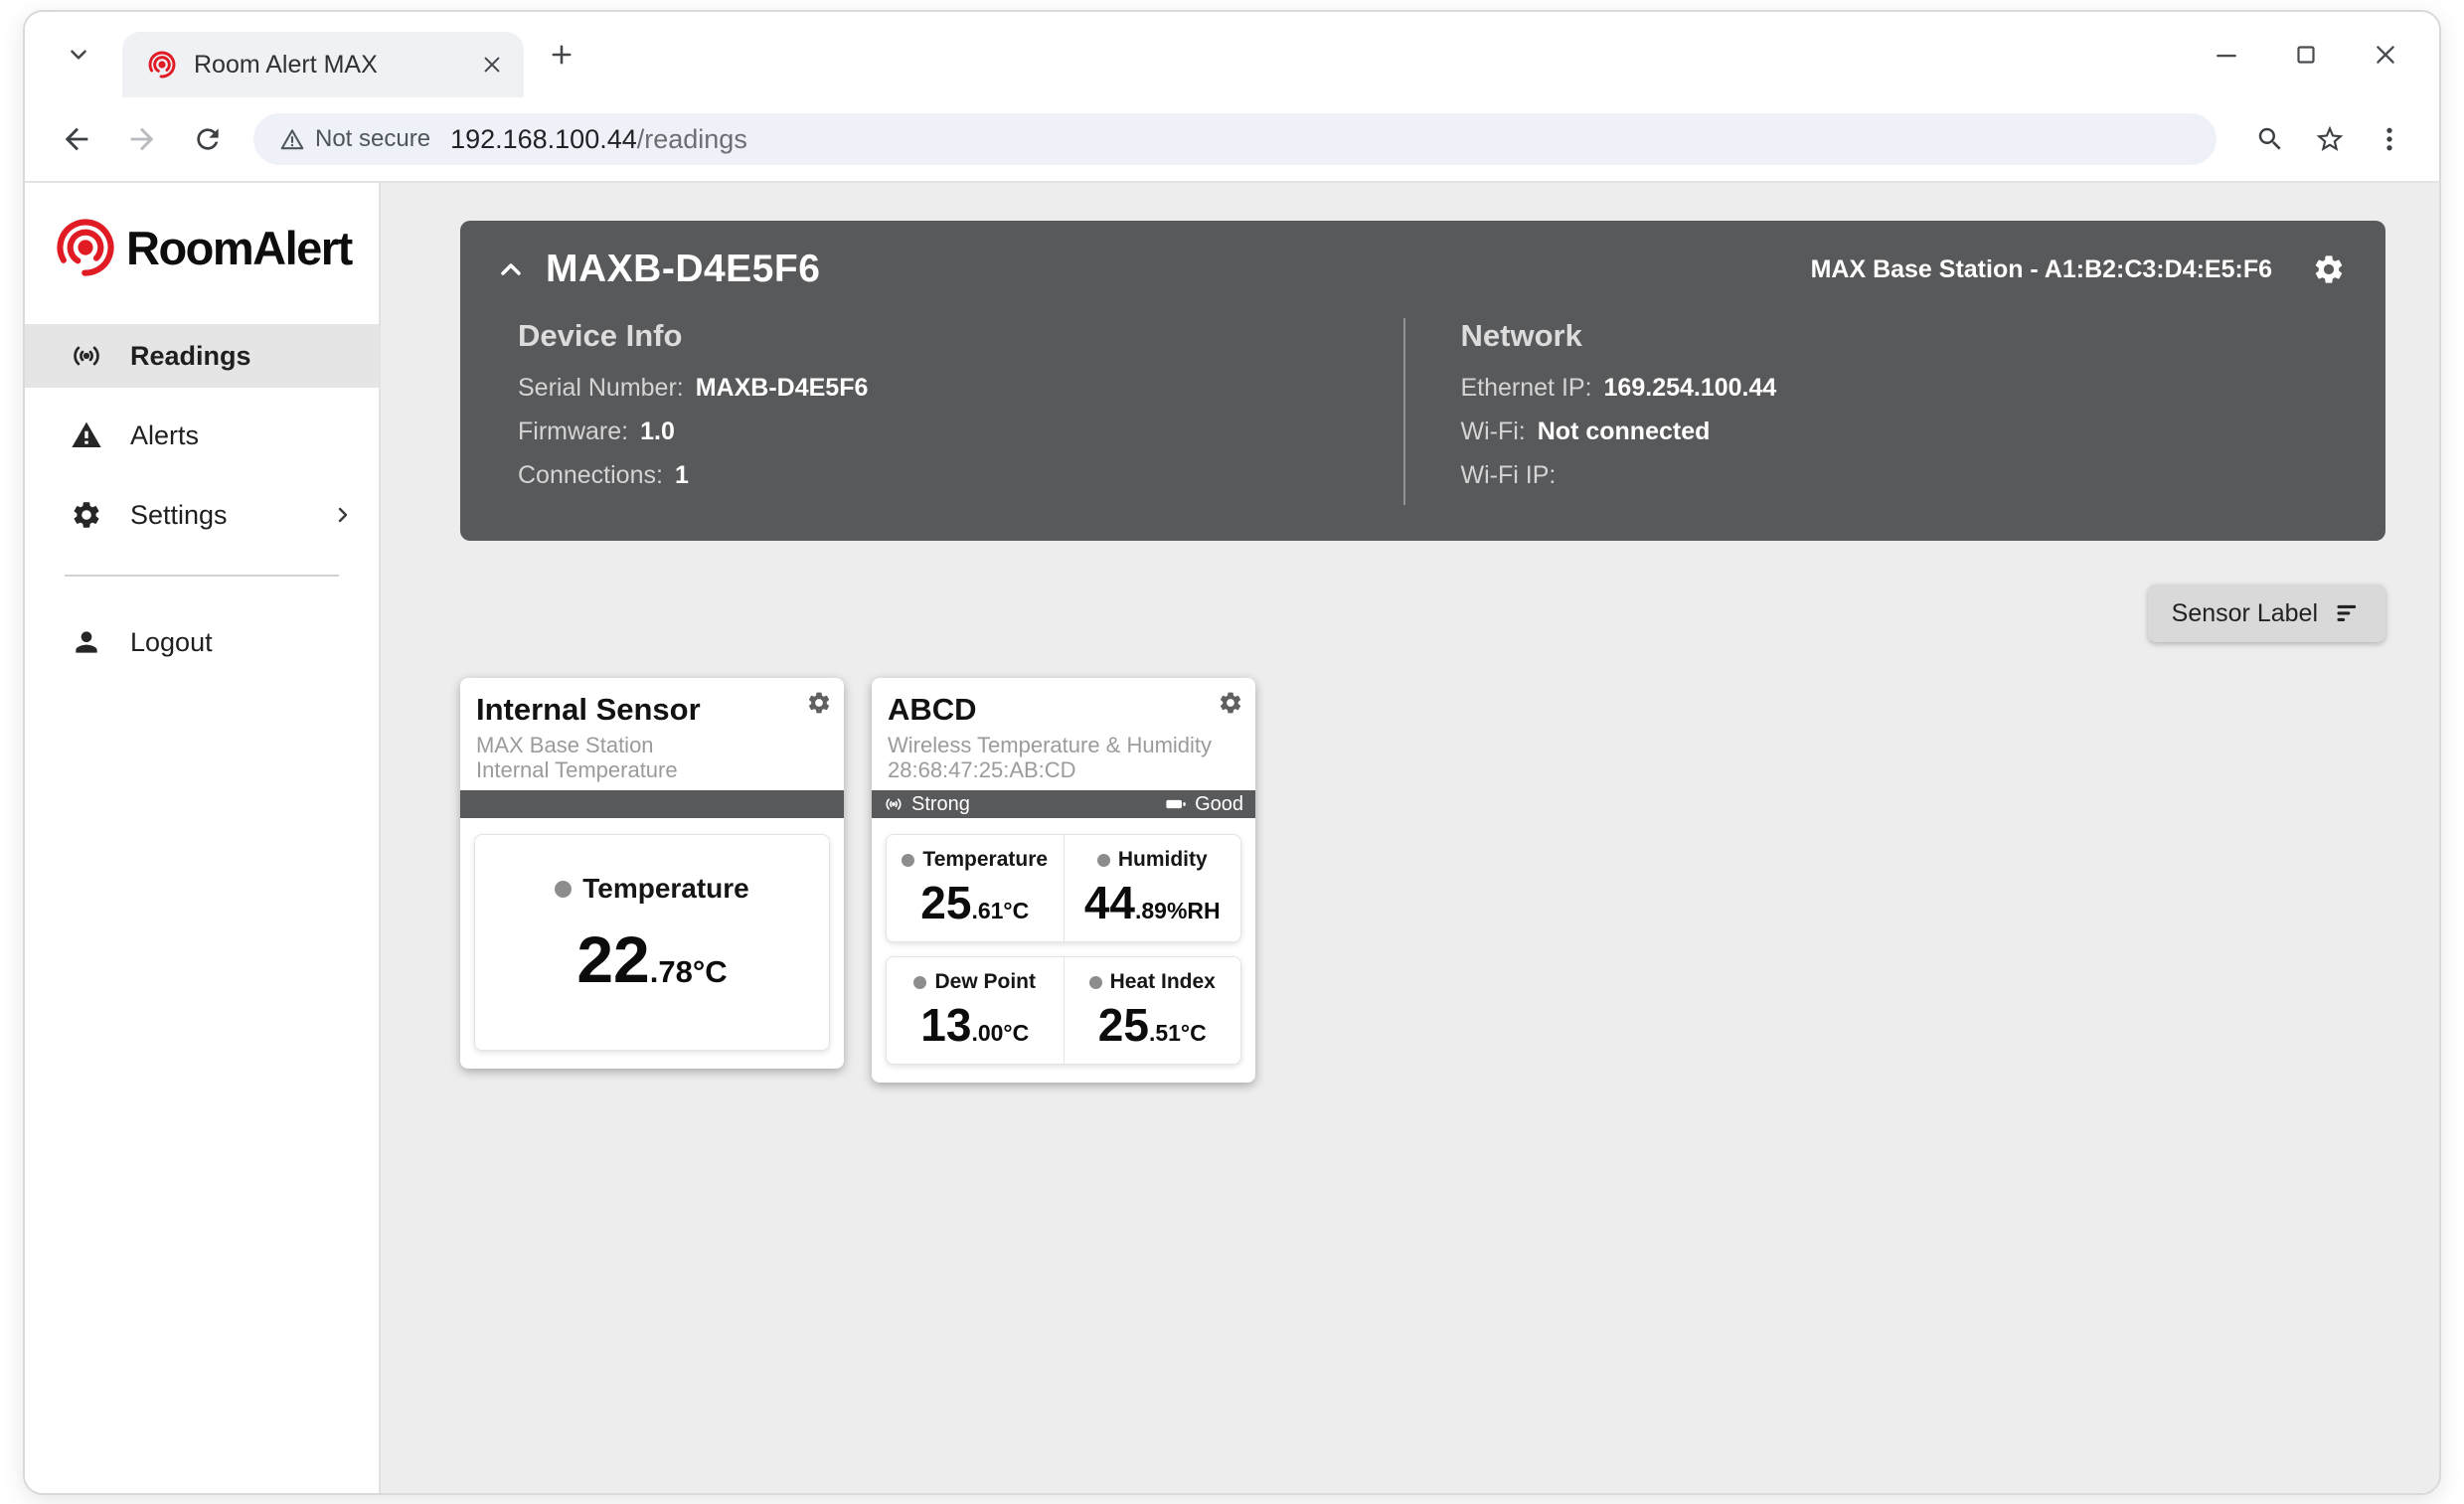 Image resolution: width=2464 pixels, height=1504 pixels. Describe the element at coordinates (1152, 888) in the screenshot. I see `reading-cell-humidity: Humidity 44.89%RH` at that location.